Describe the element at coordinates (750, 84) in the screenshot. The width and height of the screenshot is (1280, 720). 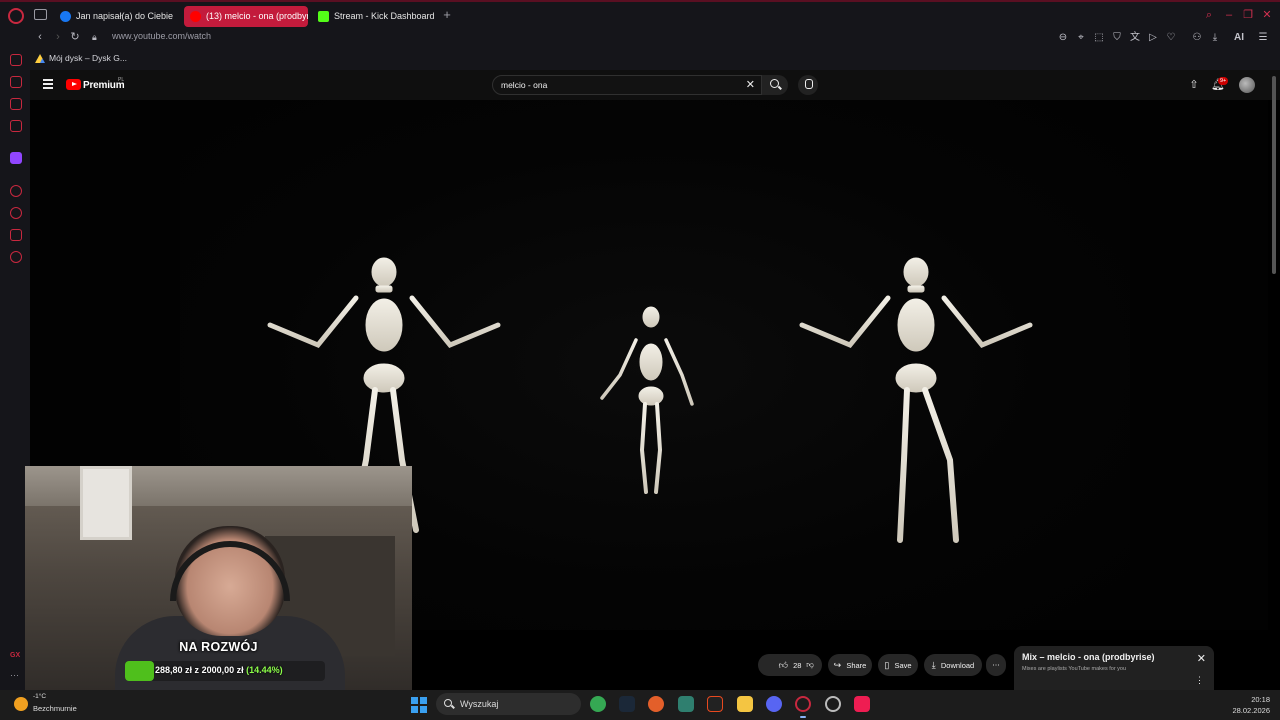
I see `clear-search-icon: ✕` at that location.